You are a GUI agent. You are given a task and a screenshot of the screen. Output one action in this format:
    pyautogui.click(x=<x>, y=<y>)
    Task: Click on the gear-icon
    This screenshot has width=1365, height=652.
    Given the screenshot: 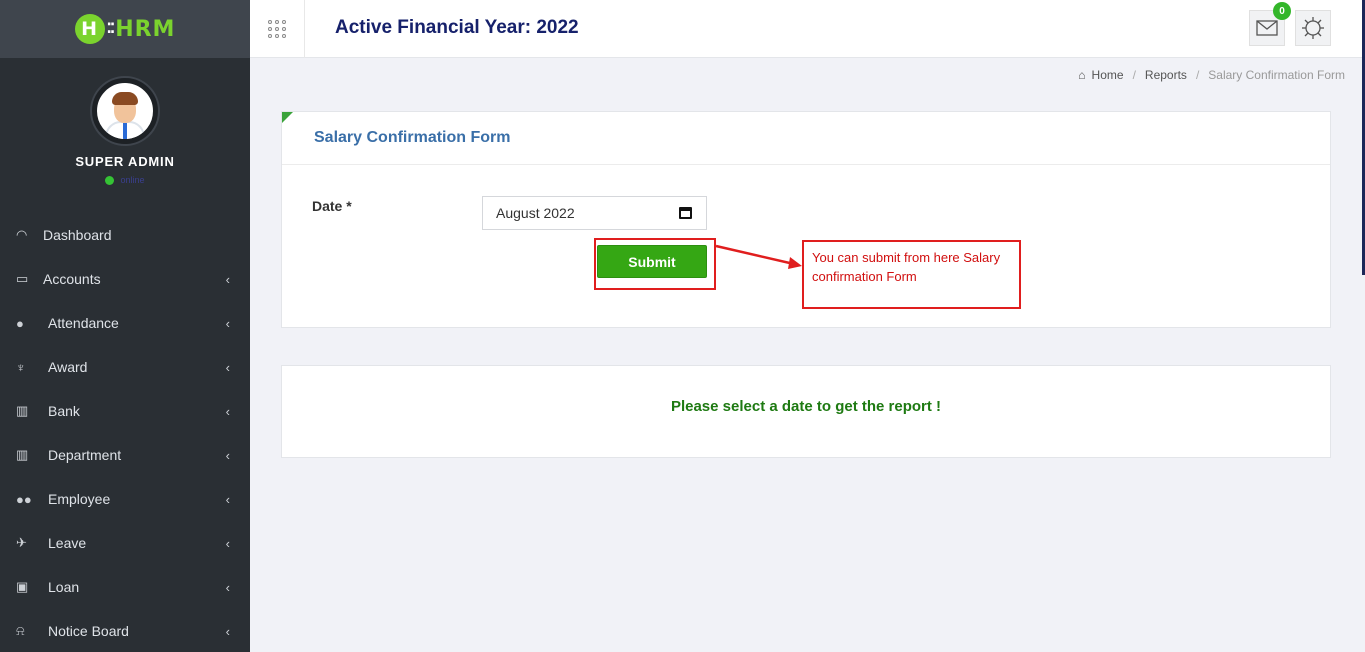 What is the action you would take?
    pyautogui.click(x=1313, y=28)
    